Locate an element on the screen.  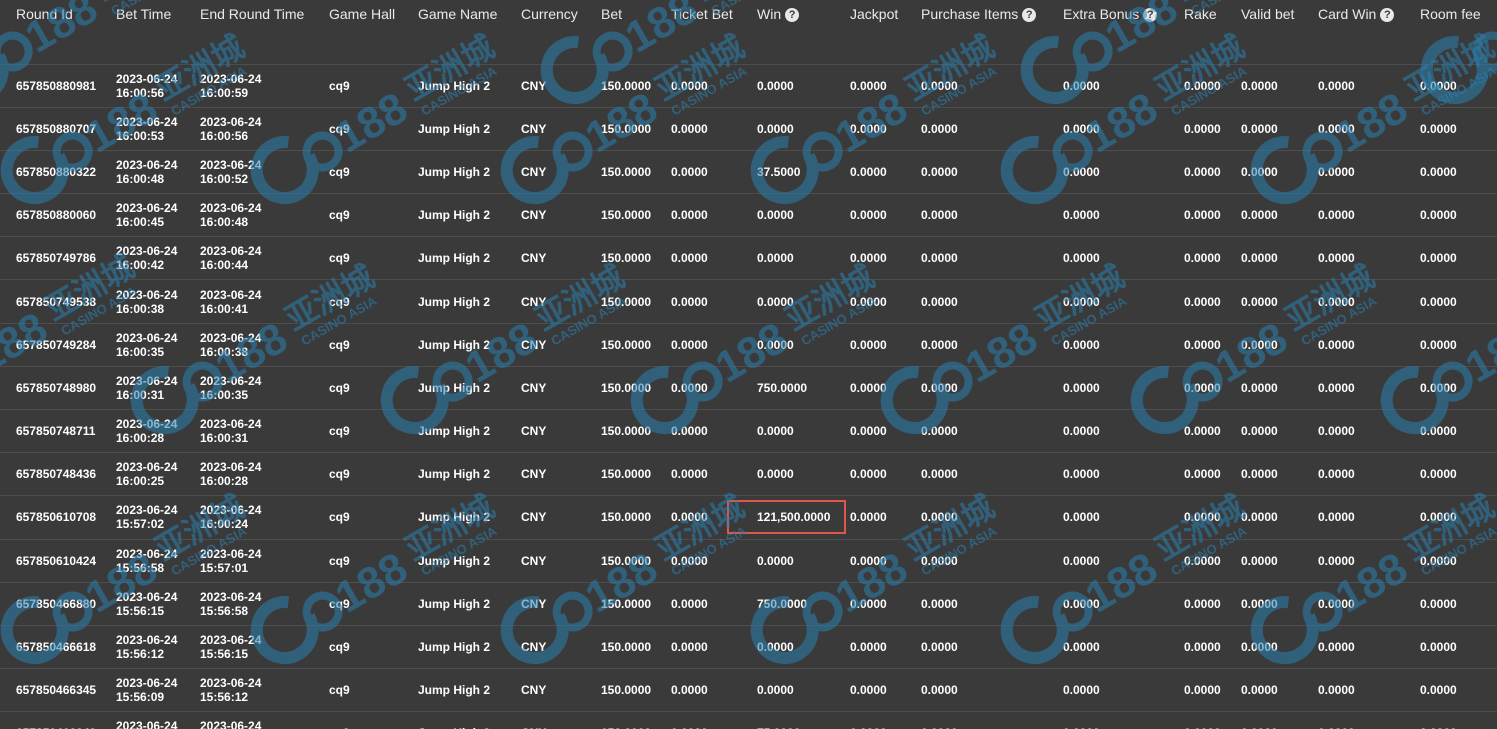
column-header-round-id: Round Id is located at coordinates (58, 15).